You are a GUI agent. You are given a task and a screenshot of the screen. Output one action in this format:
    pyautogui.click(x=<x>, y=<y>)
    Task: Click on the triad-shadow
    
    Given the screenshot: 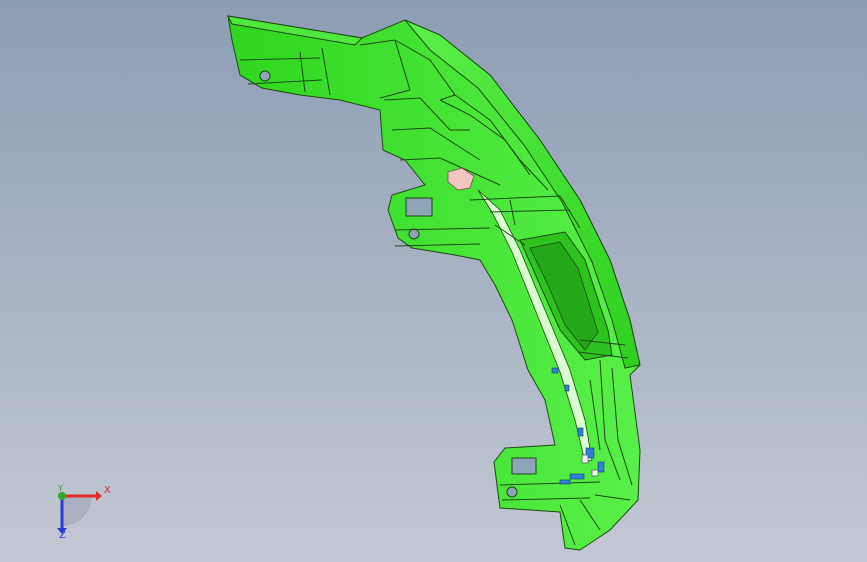 What is the action you would take?
    pyautogui.click(x=77, y=511)
    